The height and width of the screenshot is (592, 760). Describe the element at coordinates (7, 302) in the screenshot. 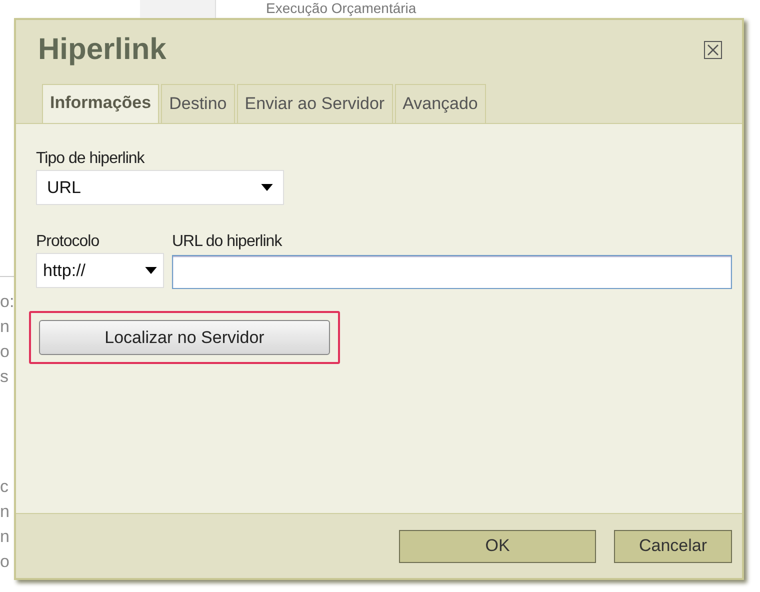

I see `page-text-fragment: o:` at that location.